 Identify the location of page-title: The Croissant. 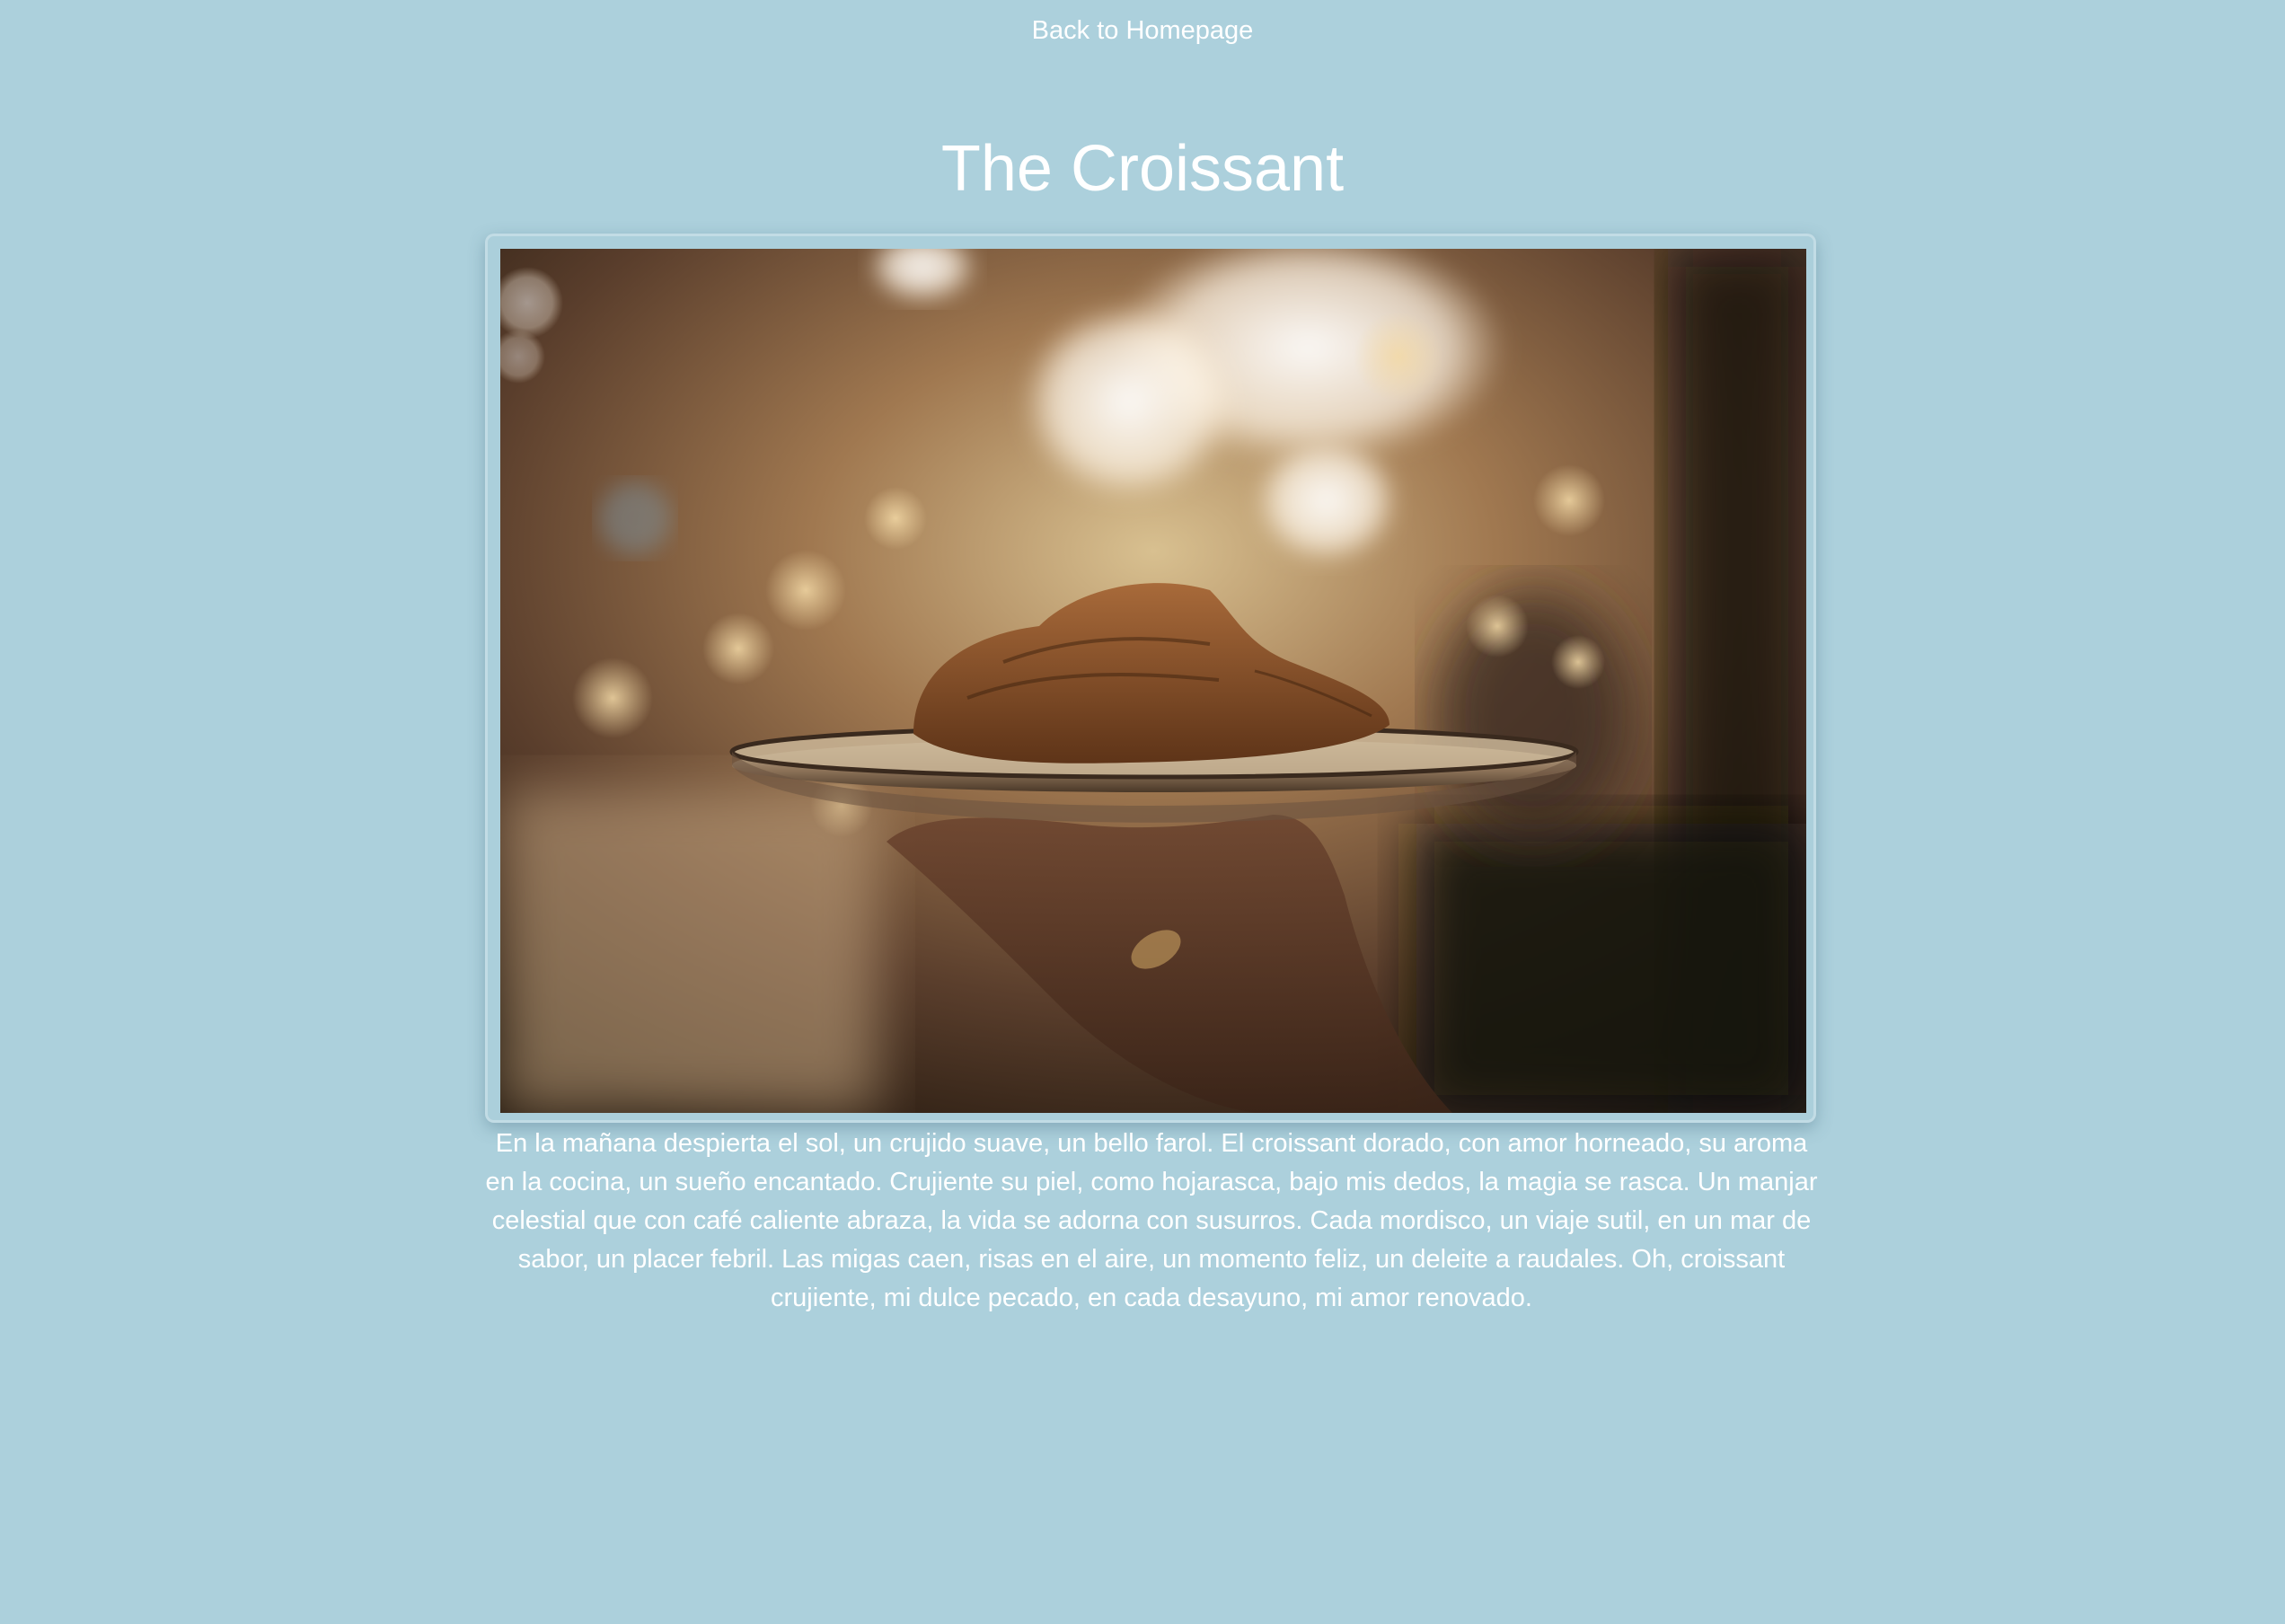
(1142, 169).